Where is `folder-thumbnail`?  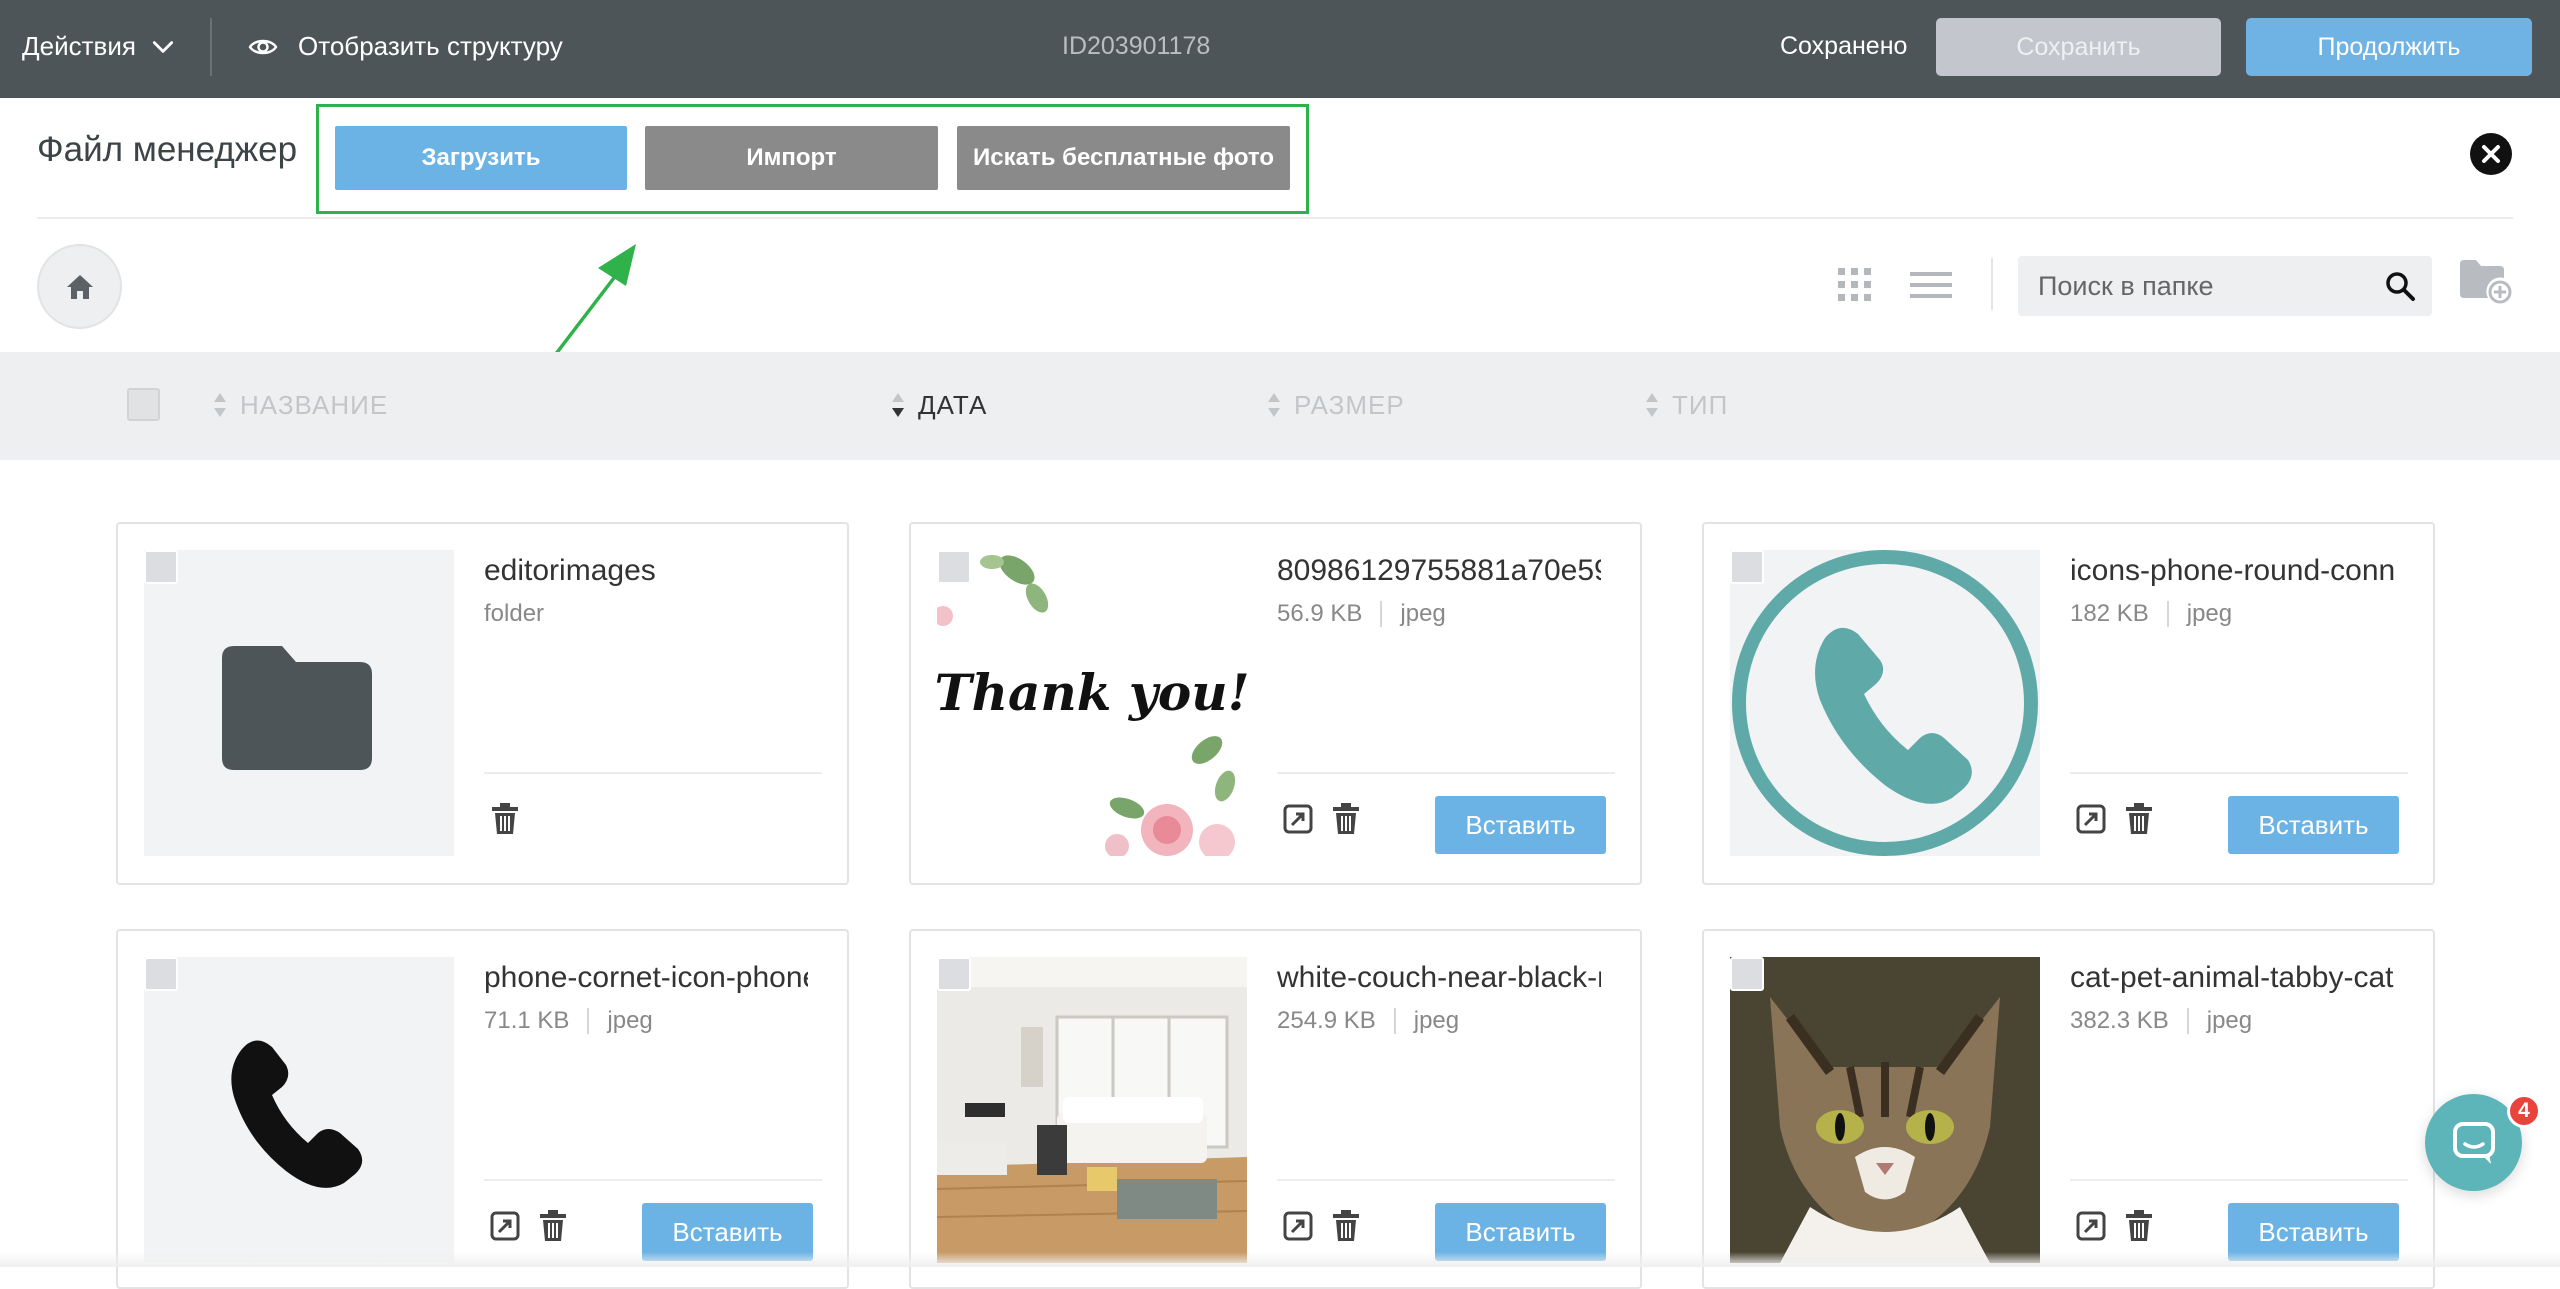 folder-thumbnail is located at coordinates (299, 703).